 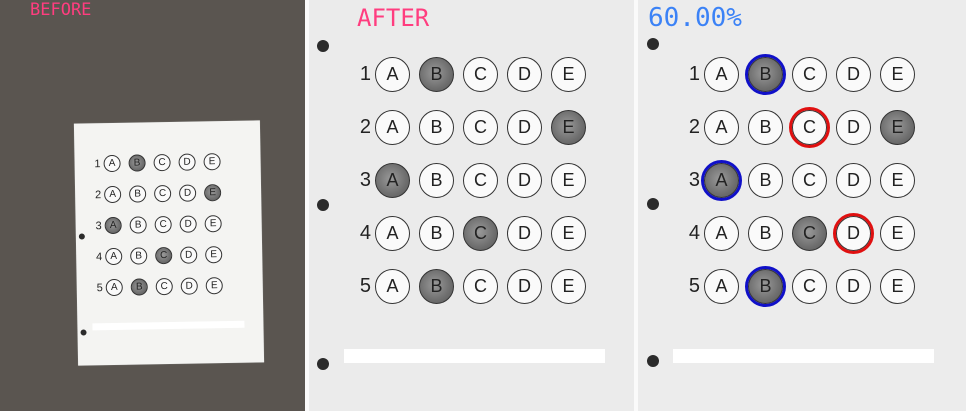 What do you see at coordinates (694, 233) in the screenshot?
I see `question-number: 4` at bounding box center [694, 233].